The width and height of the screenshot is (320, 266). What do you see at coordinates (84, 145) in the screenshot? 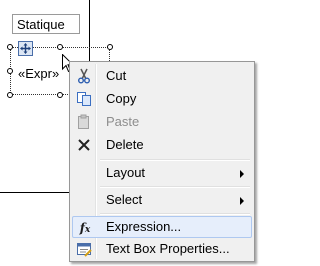
I see `delete-icon` at bounding box center [84, 145].